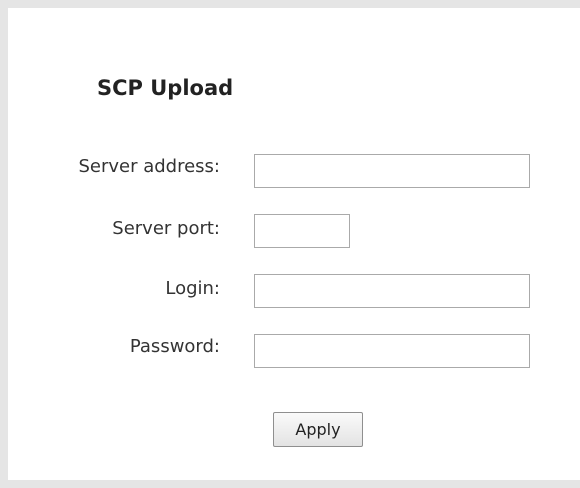  I want to click on panel-title: SCP Upload, so click(165, 88).